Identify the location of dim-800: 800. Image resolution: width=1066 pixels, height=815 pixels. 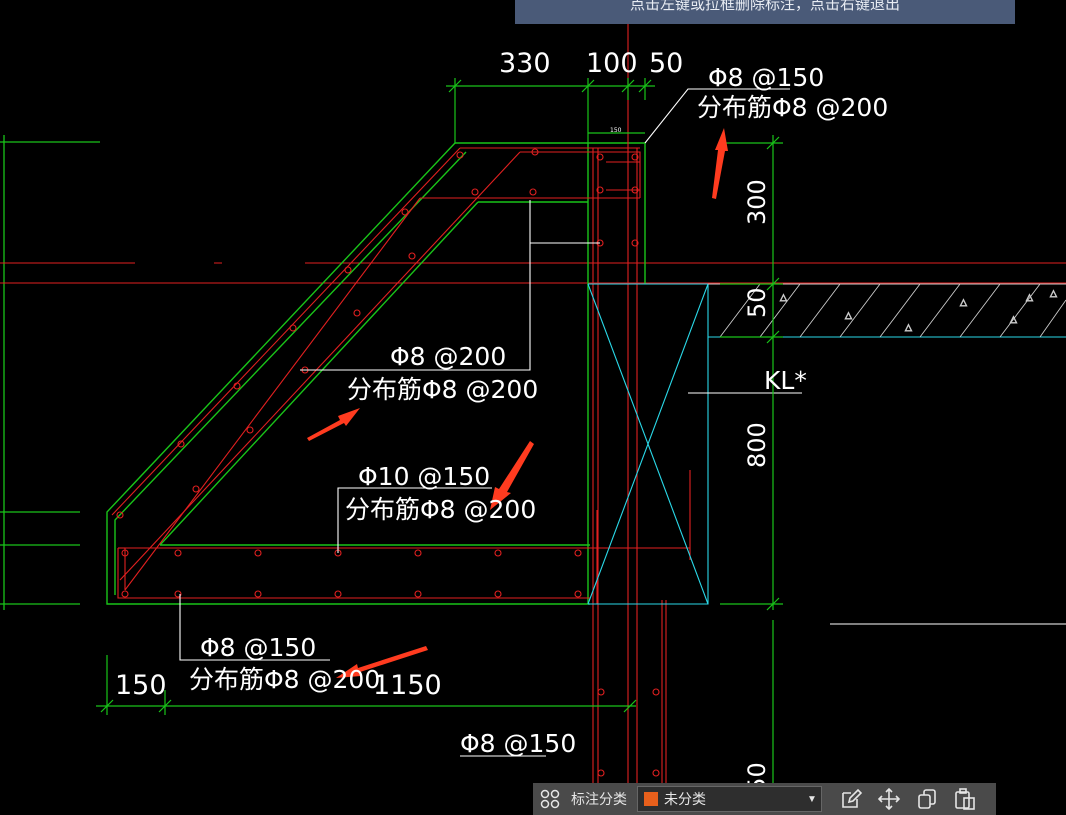
(757, 445).